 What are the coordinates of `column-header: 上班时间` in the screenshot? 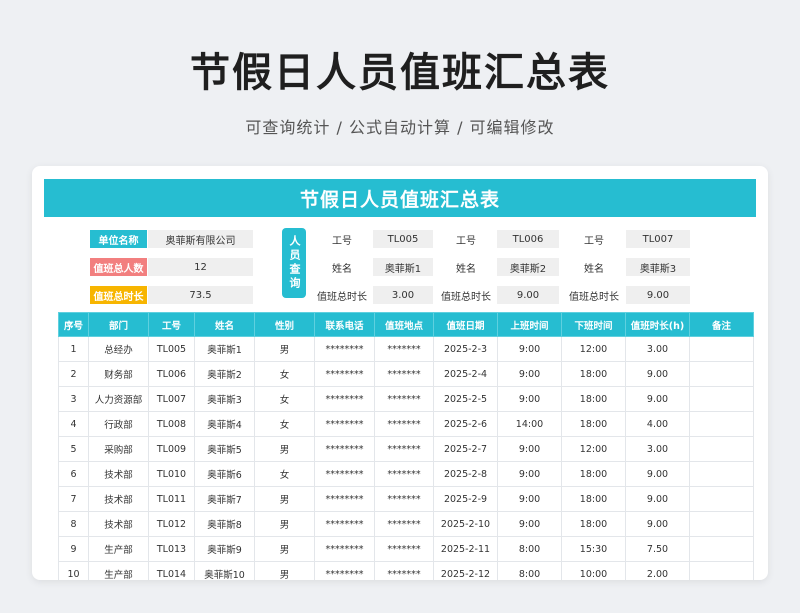 It's located at (529, 324).